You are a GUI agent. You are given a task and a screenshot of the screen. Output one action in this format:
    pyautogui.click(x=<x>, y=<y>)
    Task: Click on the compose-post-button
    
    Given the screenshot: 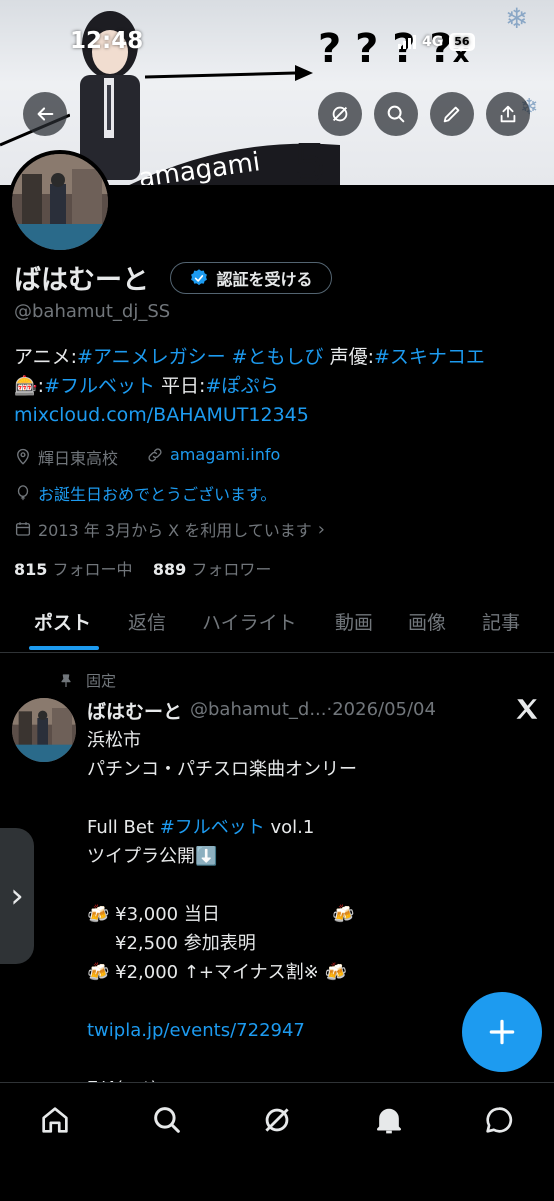 What is the action you would take?
    pyautogui.click(x=502, y=1032)
    